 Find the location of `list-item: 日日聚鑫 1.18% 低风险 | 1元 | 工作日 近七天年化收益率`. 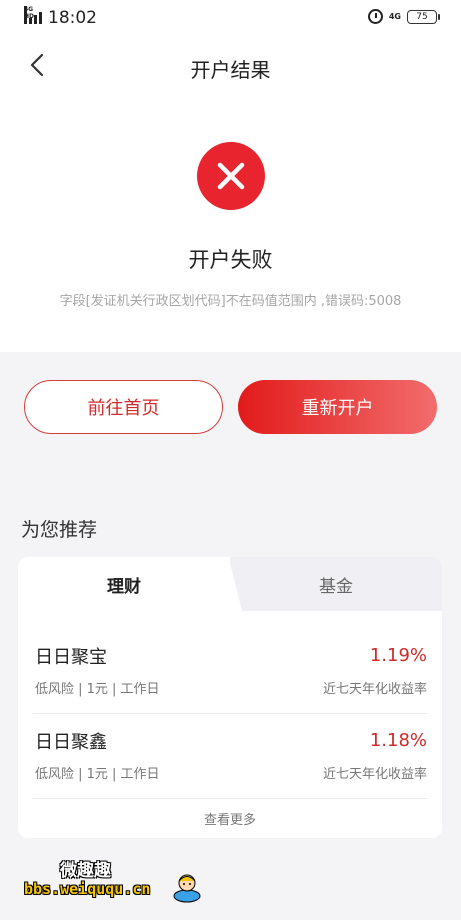

list-item: 日日聚鑫 1.18% 低风险 | 1元 | 工作日 近七天年化收益率 is located at coordinates (230, 712).